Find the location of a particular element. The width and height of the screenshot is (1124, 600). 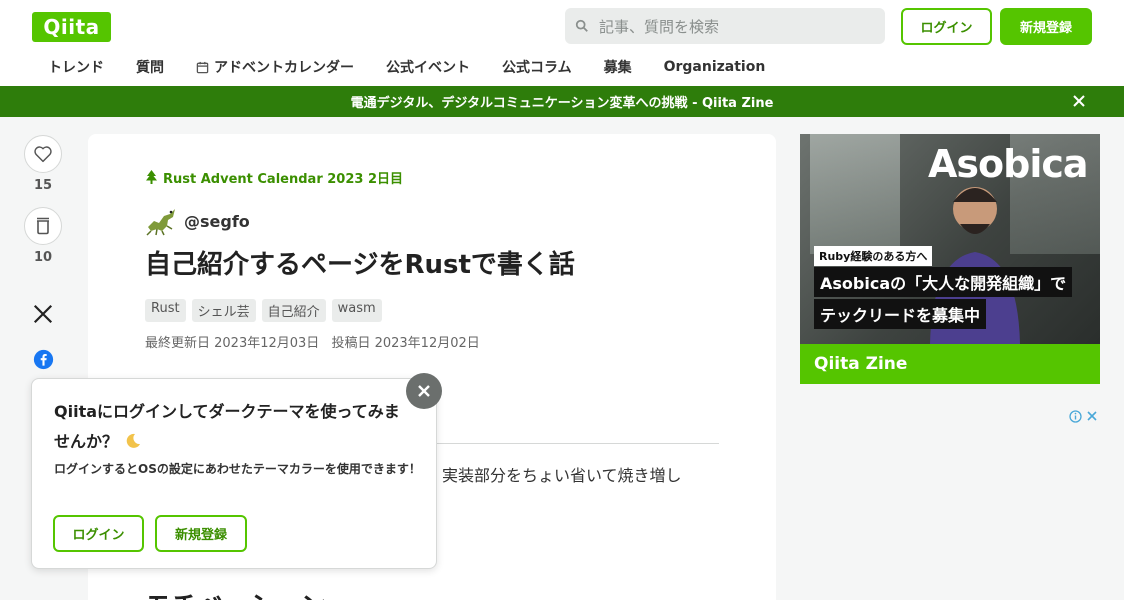

popup-login-button: ログイン is located at coordinates (98, 533).